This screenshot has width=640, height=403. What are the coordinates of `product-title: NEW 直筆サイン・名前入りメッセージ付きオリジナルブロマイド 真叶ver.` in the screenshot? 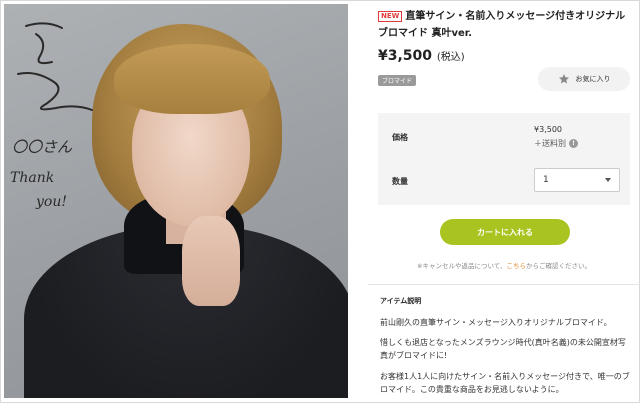 It's located at (504, 25).